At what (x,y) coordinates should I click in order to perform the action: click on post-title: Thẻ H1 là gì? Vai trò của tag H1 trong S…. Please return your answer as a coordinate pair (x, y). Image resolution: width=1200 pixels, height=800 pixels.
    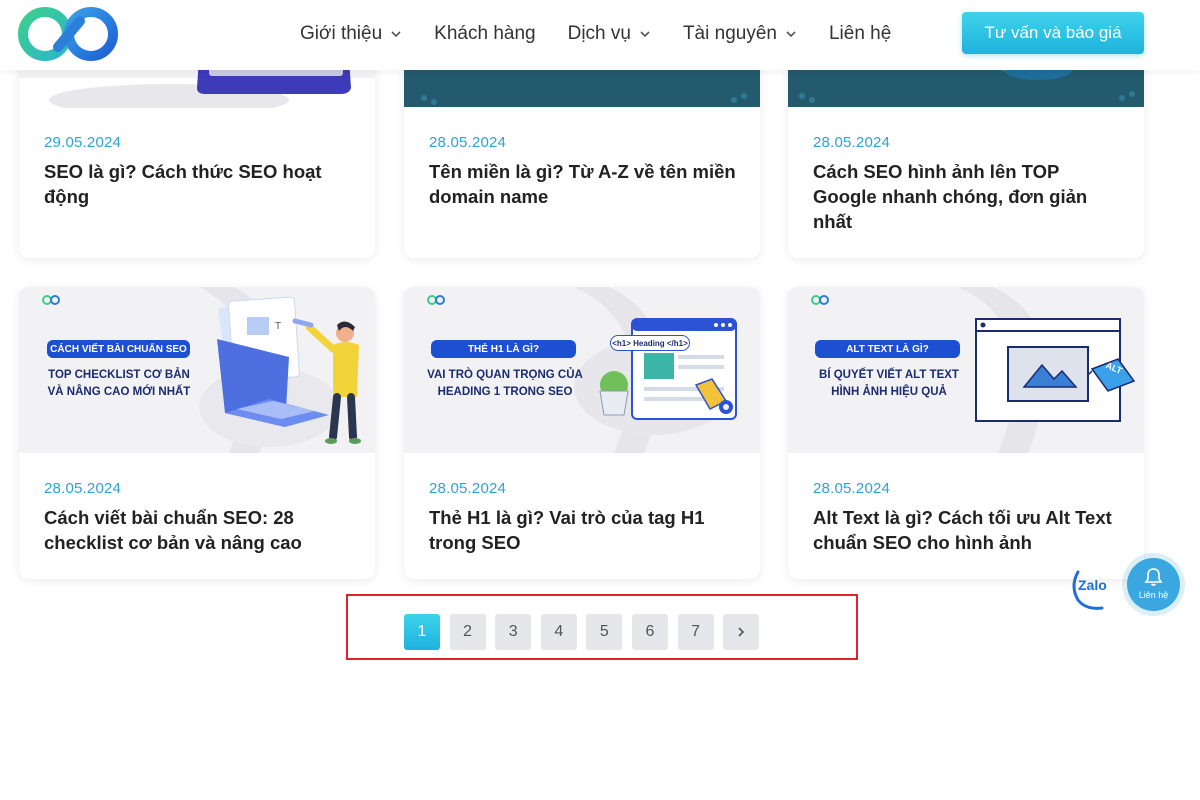
    Looking at the image, I should click on (584, 530).